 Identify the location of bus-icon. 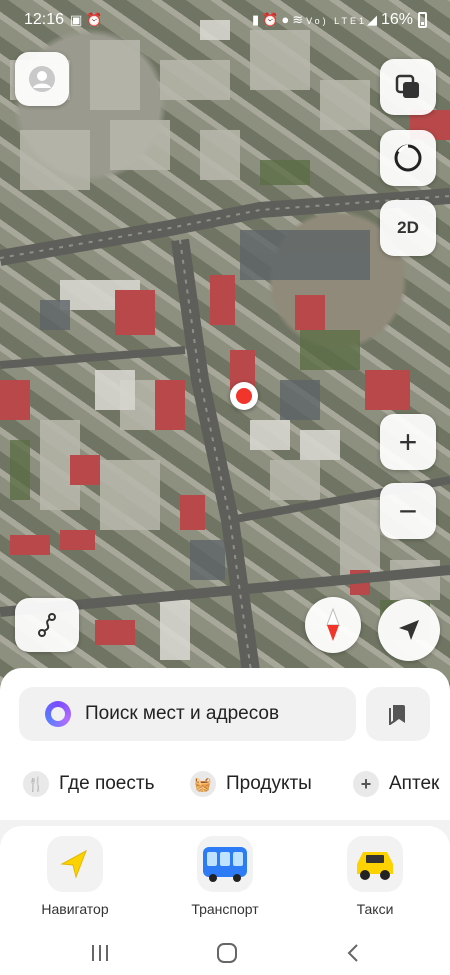
(225, 864).